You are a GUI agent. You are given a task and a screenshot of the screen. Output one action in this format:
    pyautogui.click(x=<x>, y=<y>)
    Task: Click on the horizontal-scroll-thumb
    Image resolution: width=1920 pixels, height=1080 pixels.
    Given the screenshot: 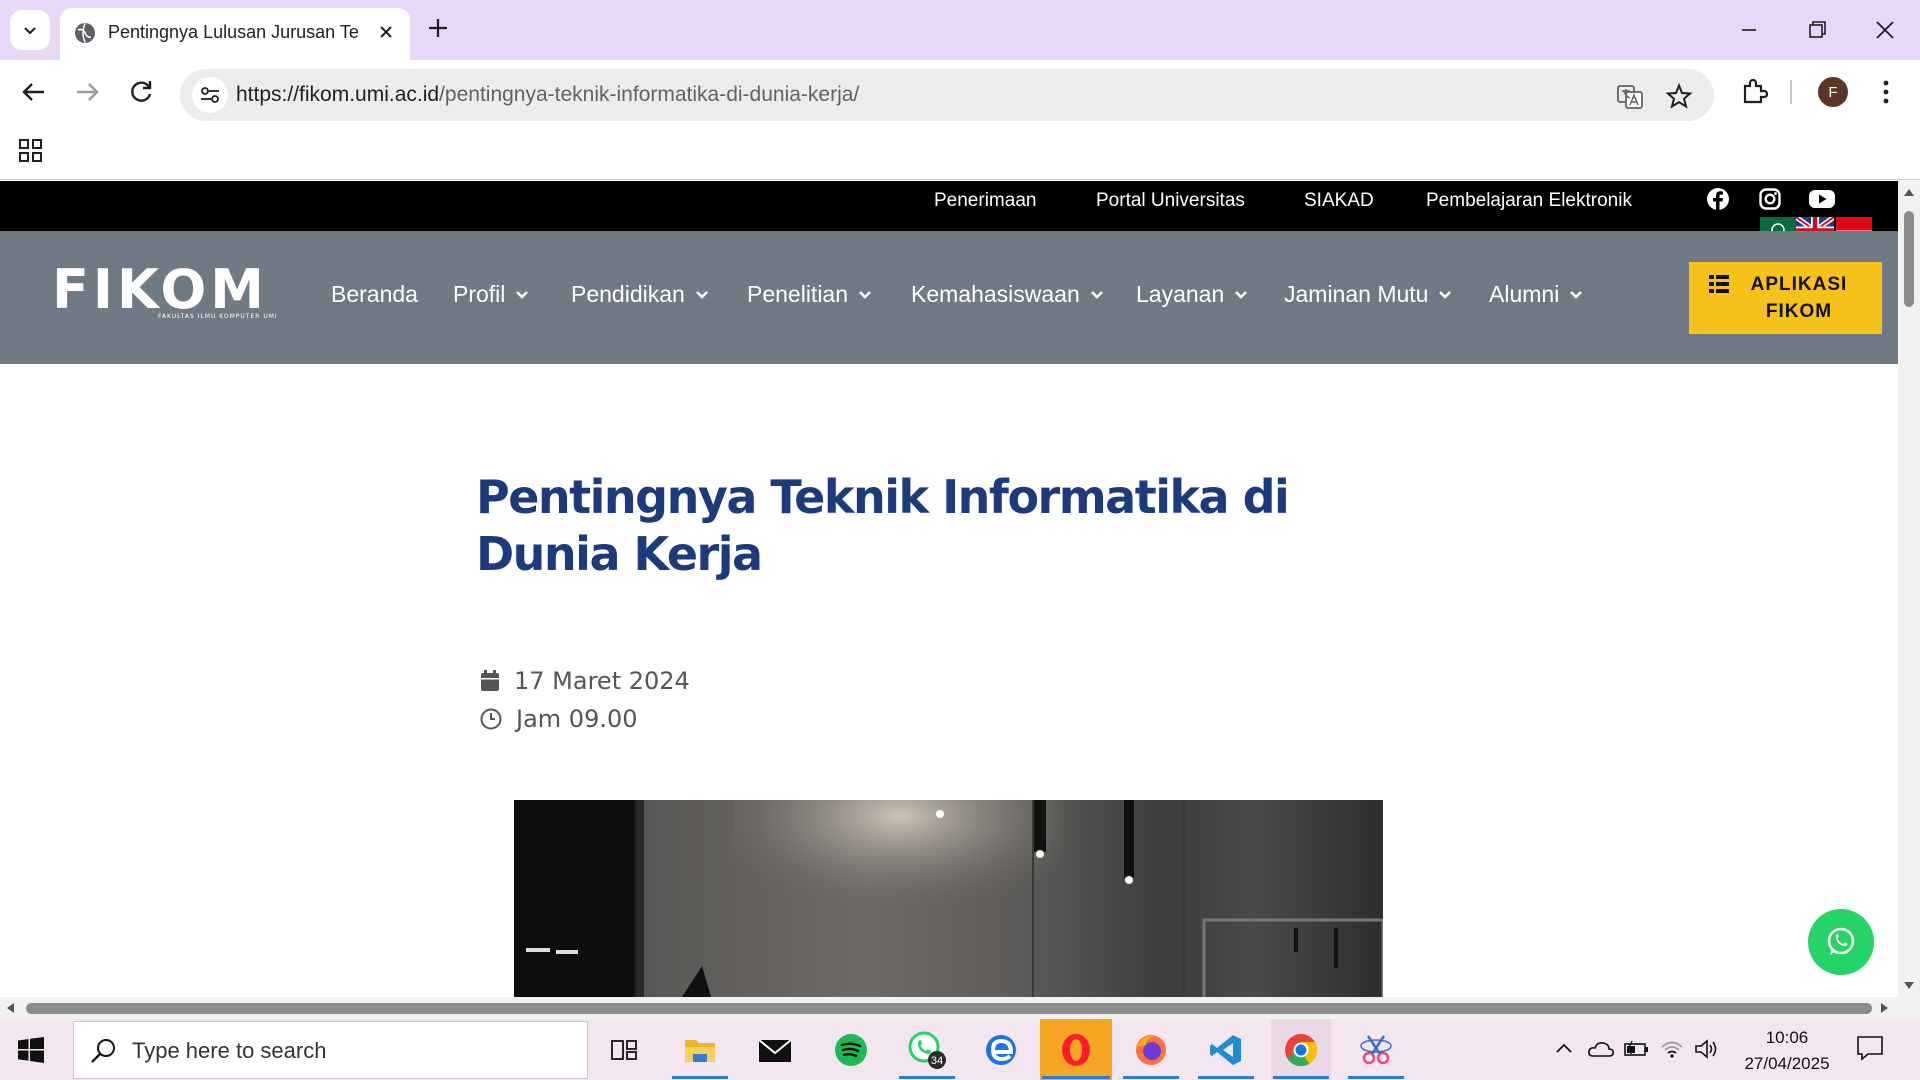 What is the action you would take?
    pyautogui.click(x=949, y=1008)
    